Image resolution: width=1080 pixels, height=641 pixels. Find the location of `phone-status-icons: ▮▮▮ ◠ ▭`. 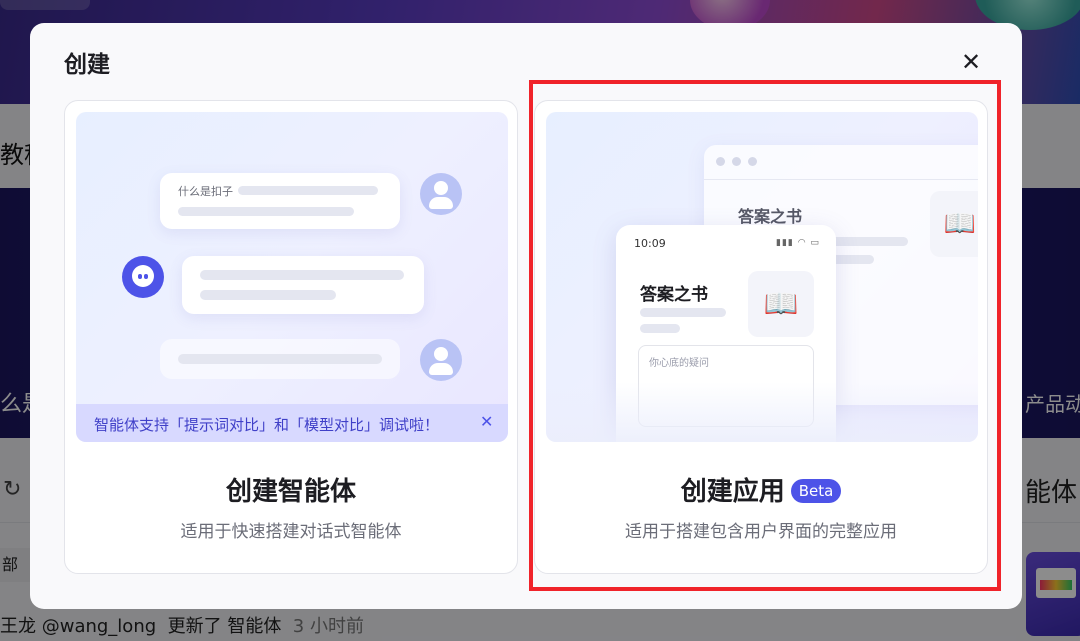

phone-status-icons: ▮▮▮ ◠ ▭ is located at coordinates (798, 243).